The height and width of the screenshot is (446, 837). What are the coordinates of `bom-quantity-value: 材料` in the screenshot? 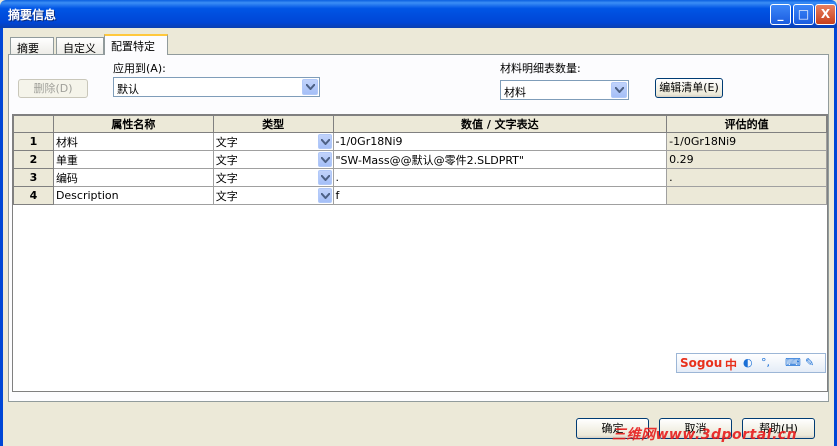 It's located at (515, 92).